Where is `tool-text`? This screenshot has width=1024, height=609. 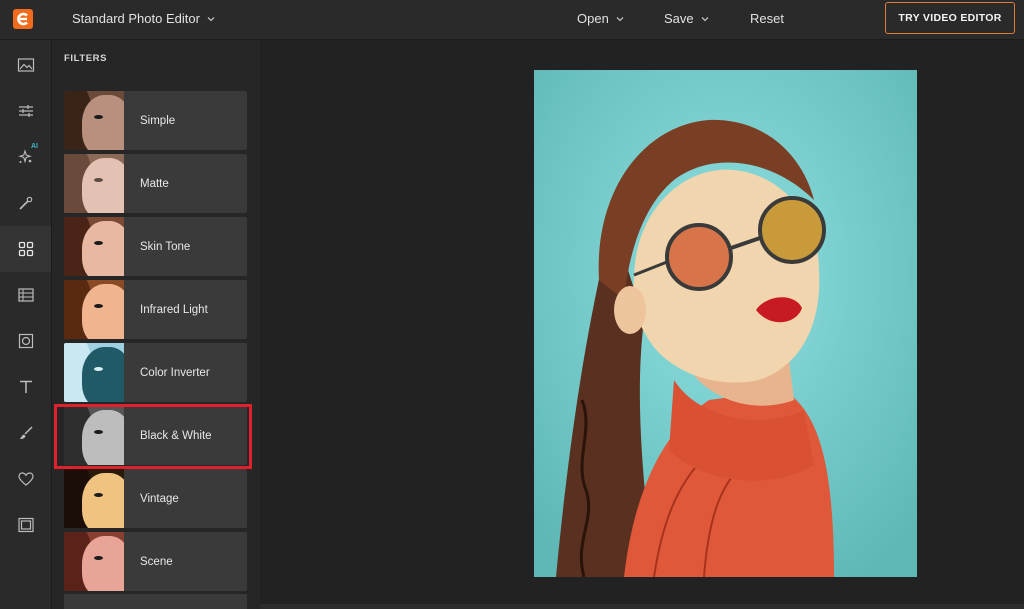
tool-text is located at coordinates (25, 387).